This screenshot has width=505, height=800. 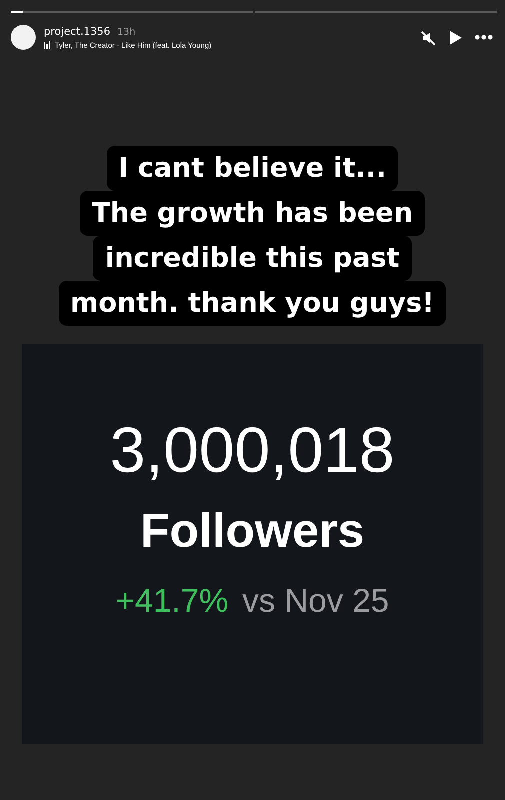 What do you see at coordinates (252, 532) in the screenshot?
I see `followers-label: Followers` at bounding box center [252, 532].